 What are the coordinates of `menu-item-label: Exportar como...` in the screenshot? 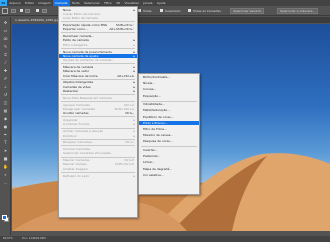 It's located at (75, 29).